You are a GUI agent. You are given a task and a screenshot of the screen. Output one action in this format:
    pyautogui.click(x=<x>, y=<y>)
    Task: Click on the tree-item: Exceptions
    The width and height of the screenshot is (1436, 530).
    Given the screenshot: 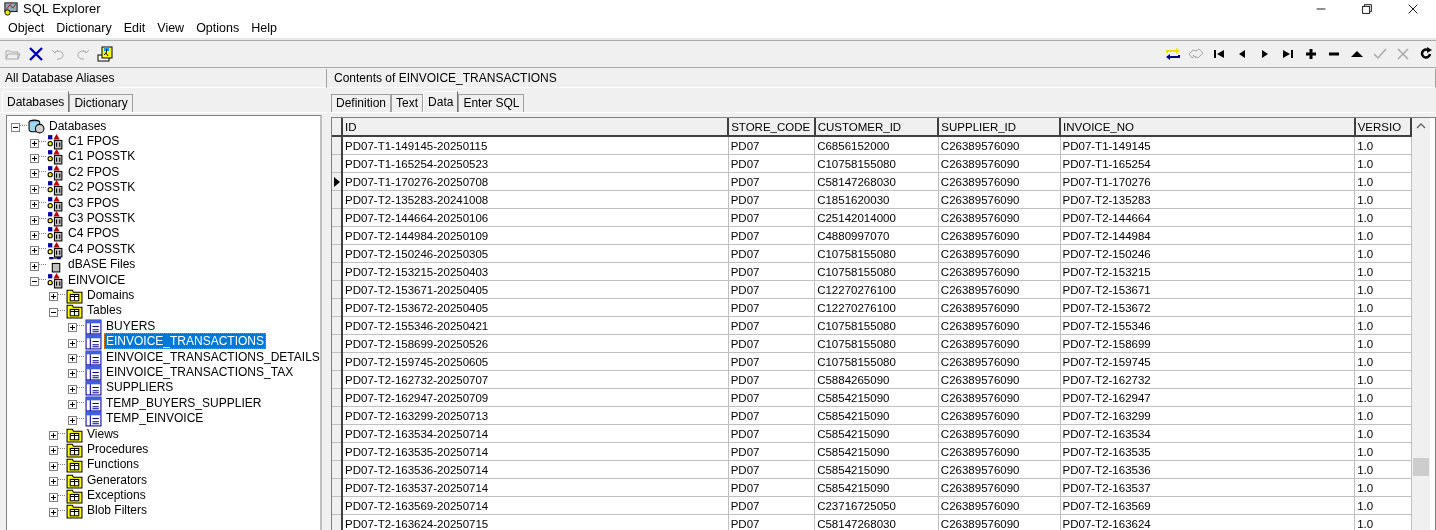 What is the action you would take?
    pyautogui.click(x=116, y=495)
    